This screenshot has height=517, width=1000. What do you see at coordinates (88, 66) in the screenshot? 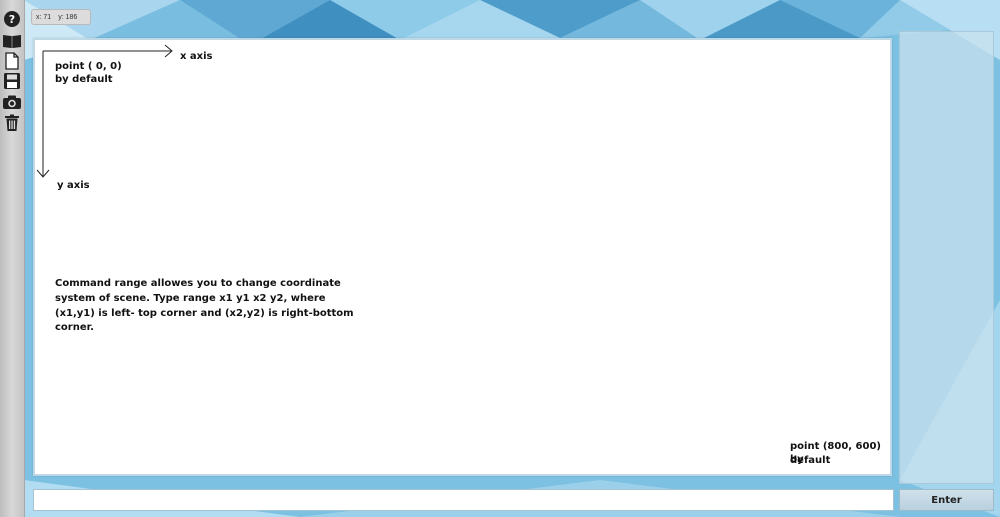
I see `origin-label-line1: point ( 0, 0)` at bounding box center [88, 66].